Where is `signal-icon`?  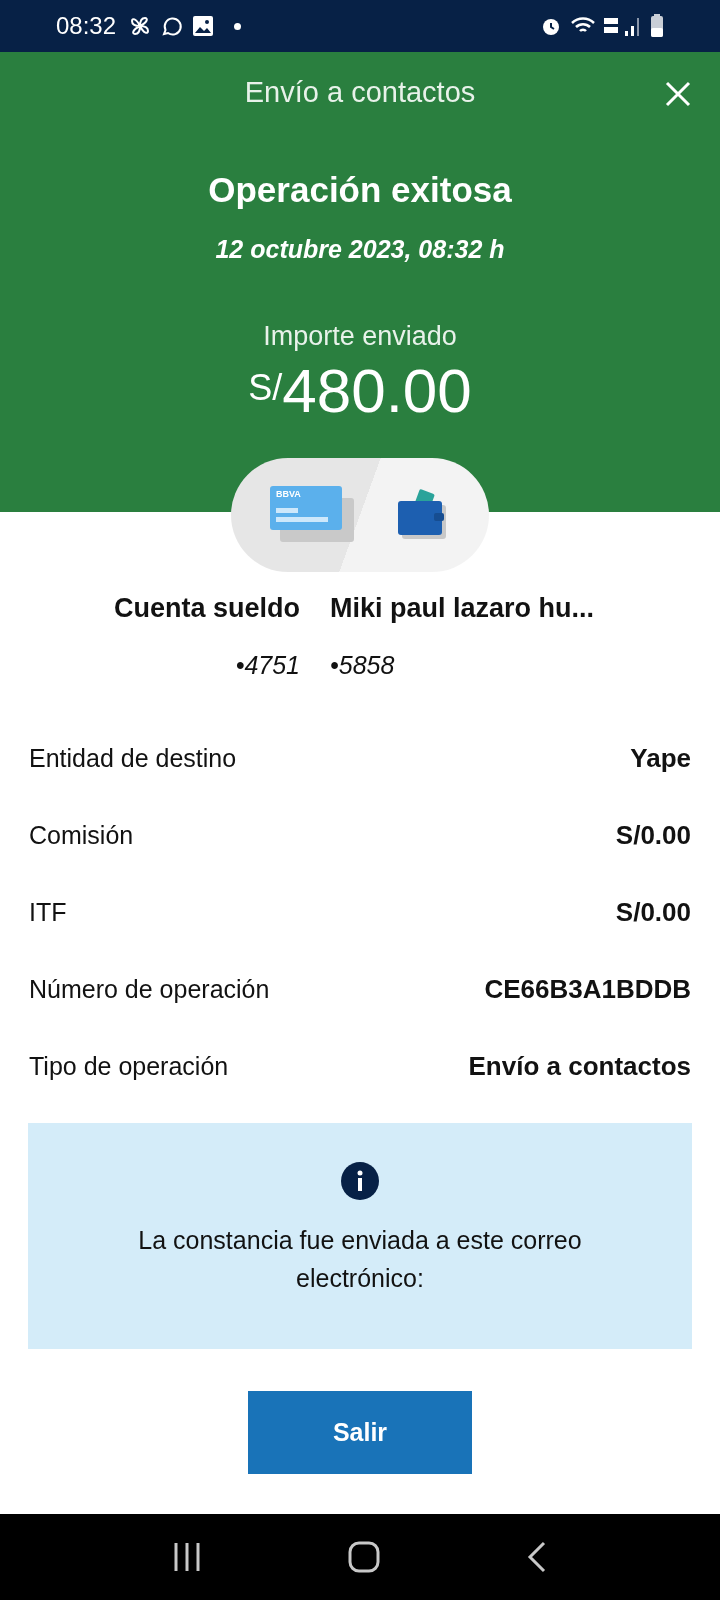 signal-icon is located at coordinates (633, 26).